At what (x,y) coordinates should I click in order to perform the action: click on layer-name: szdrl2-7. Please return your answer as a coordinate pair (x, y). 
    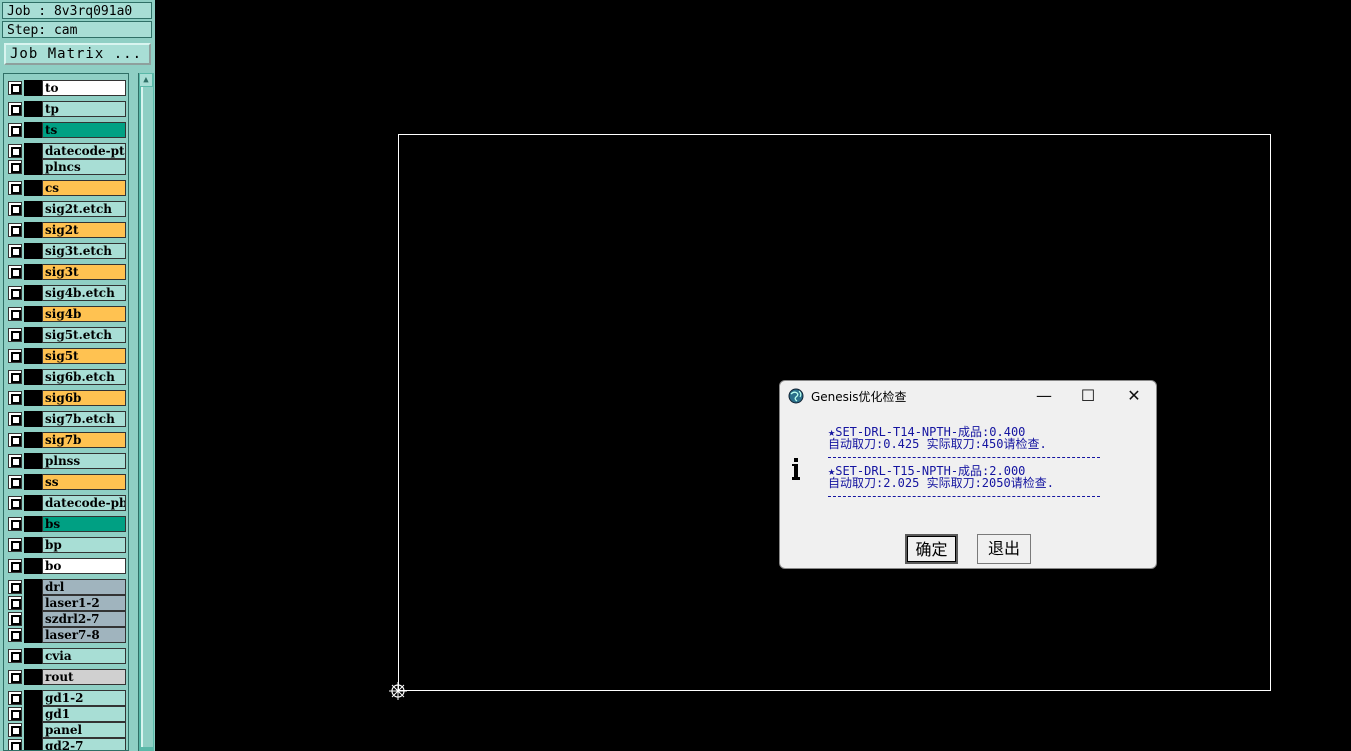
    Looking at the image, I should click on (84, 619).